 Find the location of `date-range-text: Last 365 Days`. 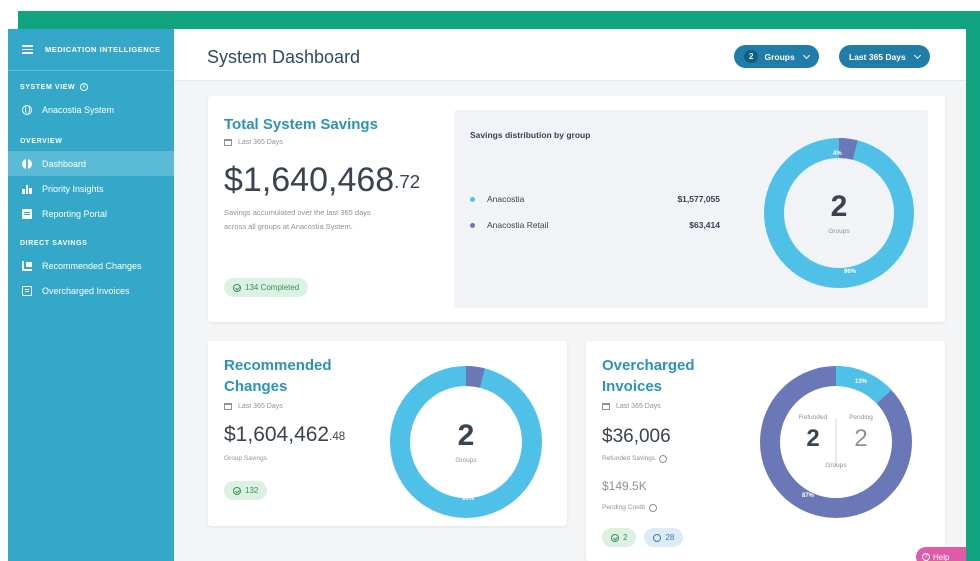

date-range-text: Last 365 Days is located at coordinates (260, 142).